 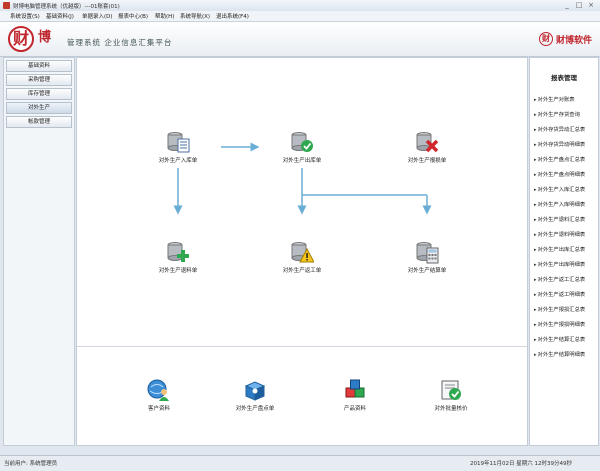 What do you see at coordinates (302, 161) in the screenshot?
I see `node-label: 对外生产出库单` at bounding box center [302, 161].